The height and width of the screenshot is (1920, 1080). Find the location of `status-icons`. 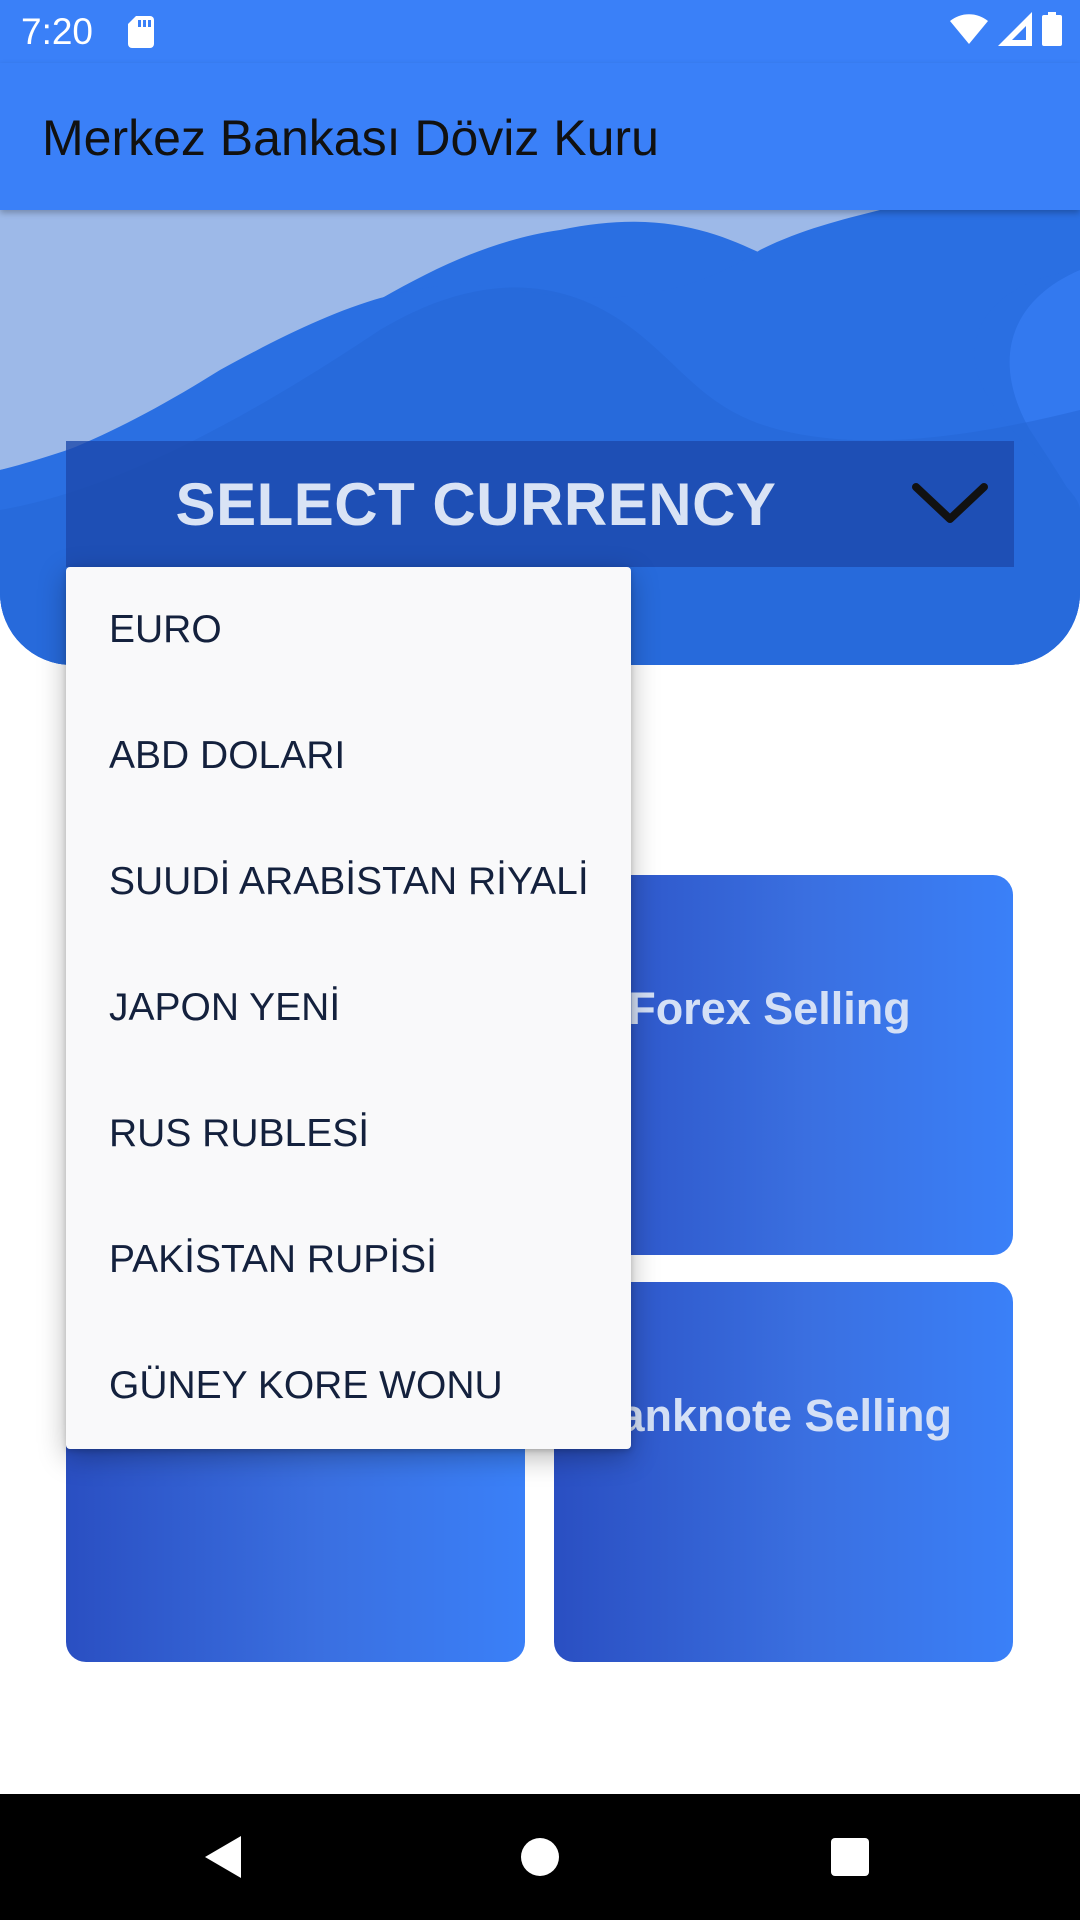

status-icons is located at coordinates (1006, 29).